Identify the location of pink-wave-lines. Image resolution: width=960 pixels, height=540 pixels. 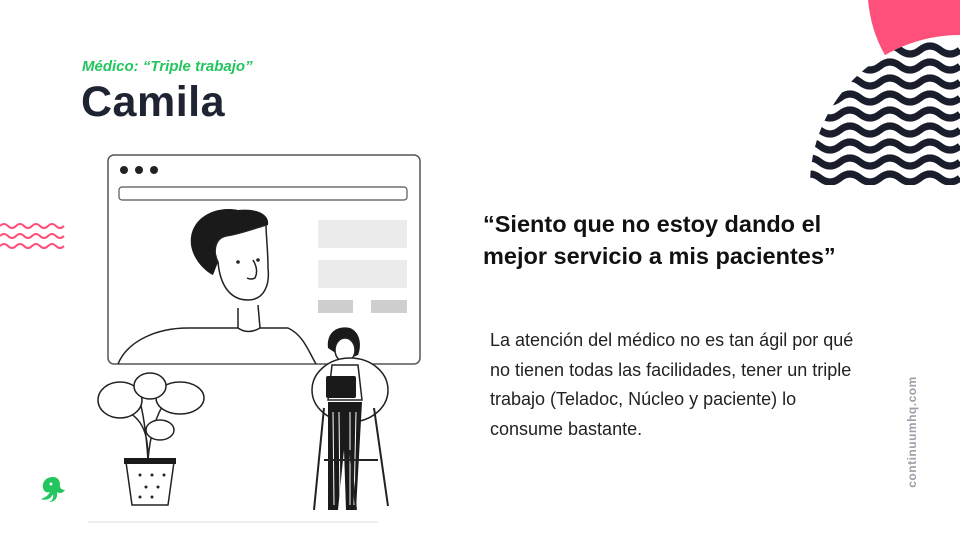
(32, 236).